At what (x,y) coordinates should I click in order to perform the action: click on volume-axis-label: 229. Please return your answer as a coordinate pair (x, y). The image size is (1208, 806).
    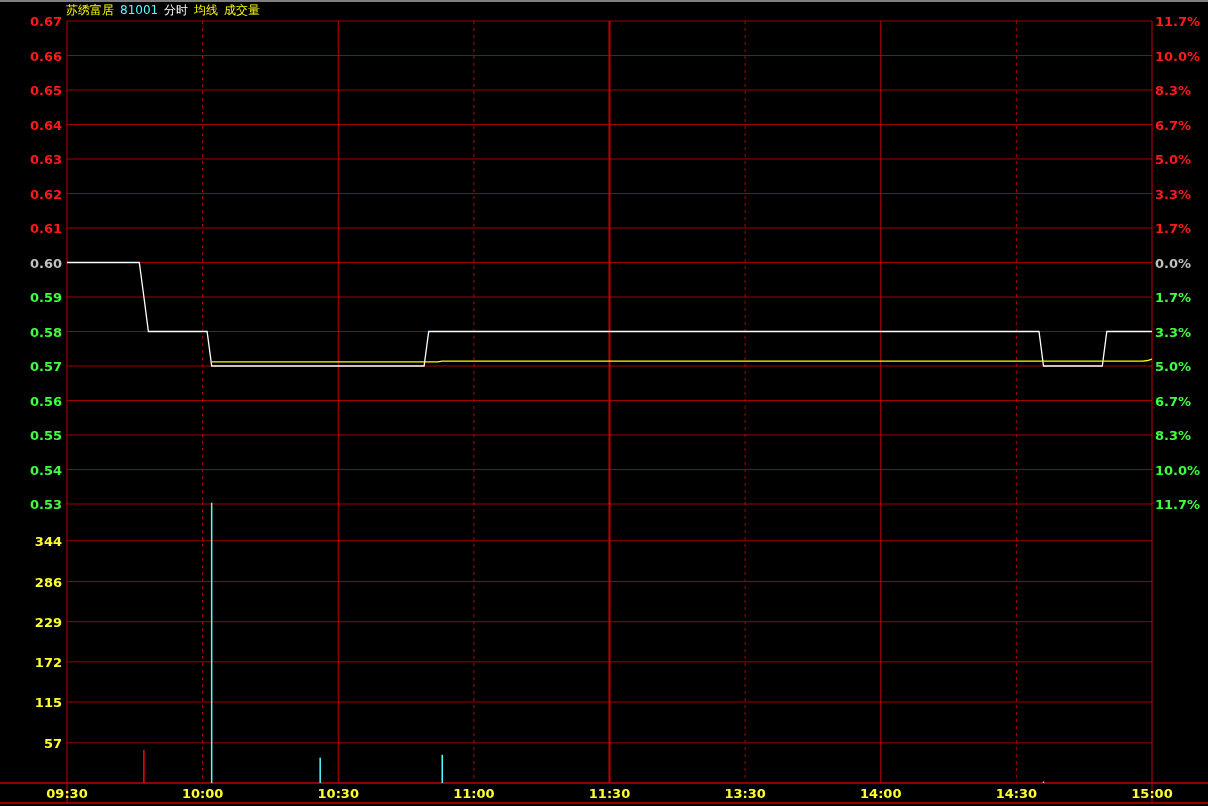
    Looking at the image, I should click on (48, 622).